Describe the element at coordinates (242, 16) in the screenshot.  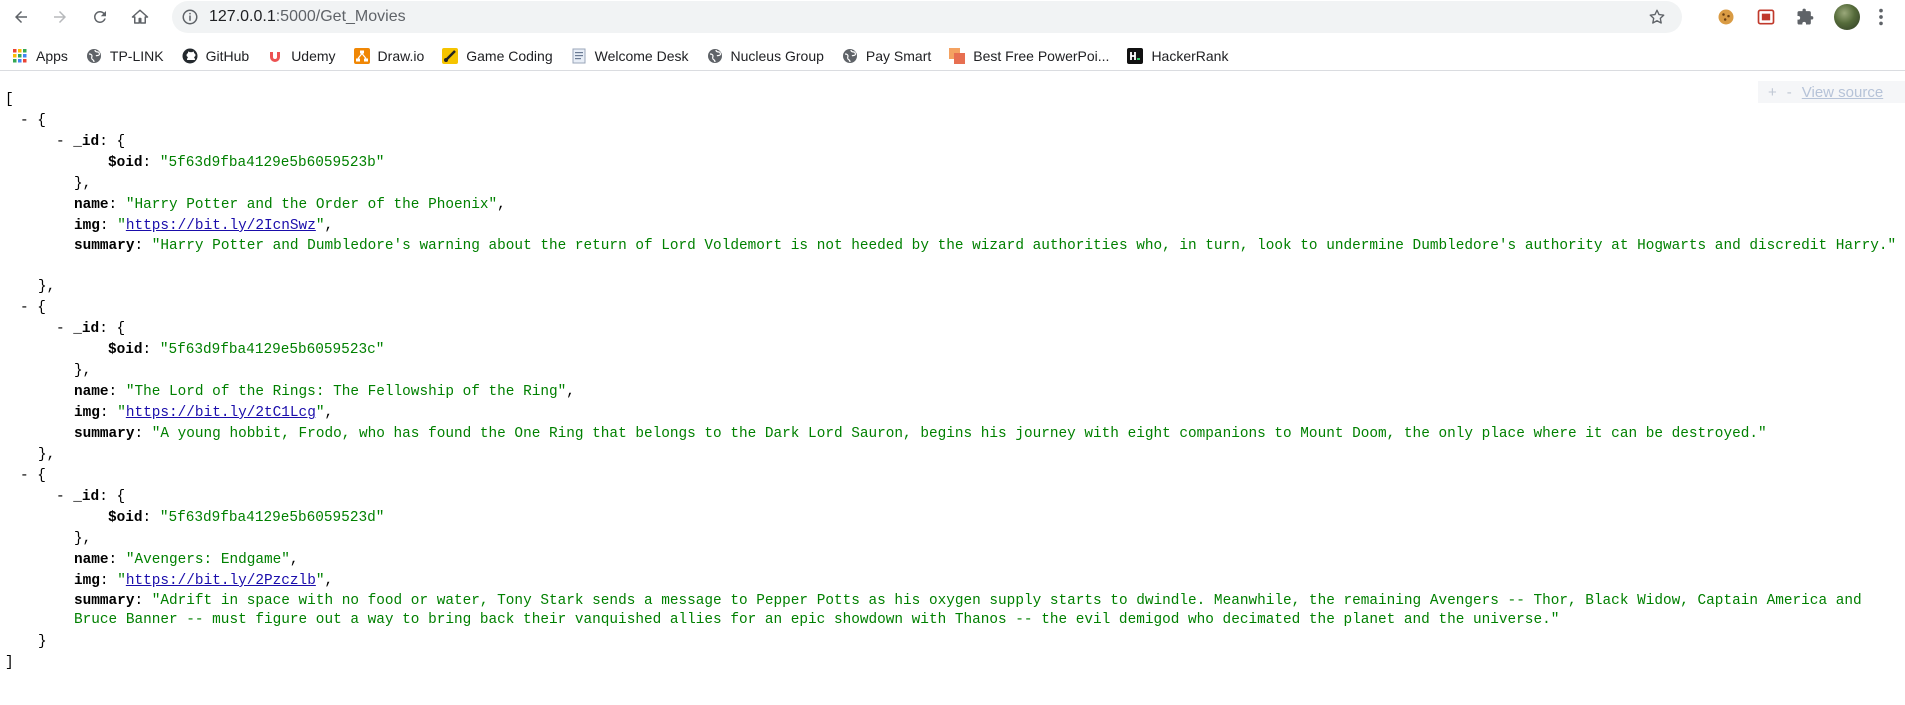
I see `url-host: 127.0.0.1` at that location.